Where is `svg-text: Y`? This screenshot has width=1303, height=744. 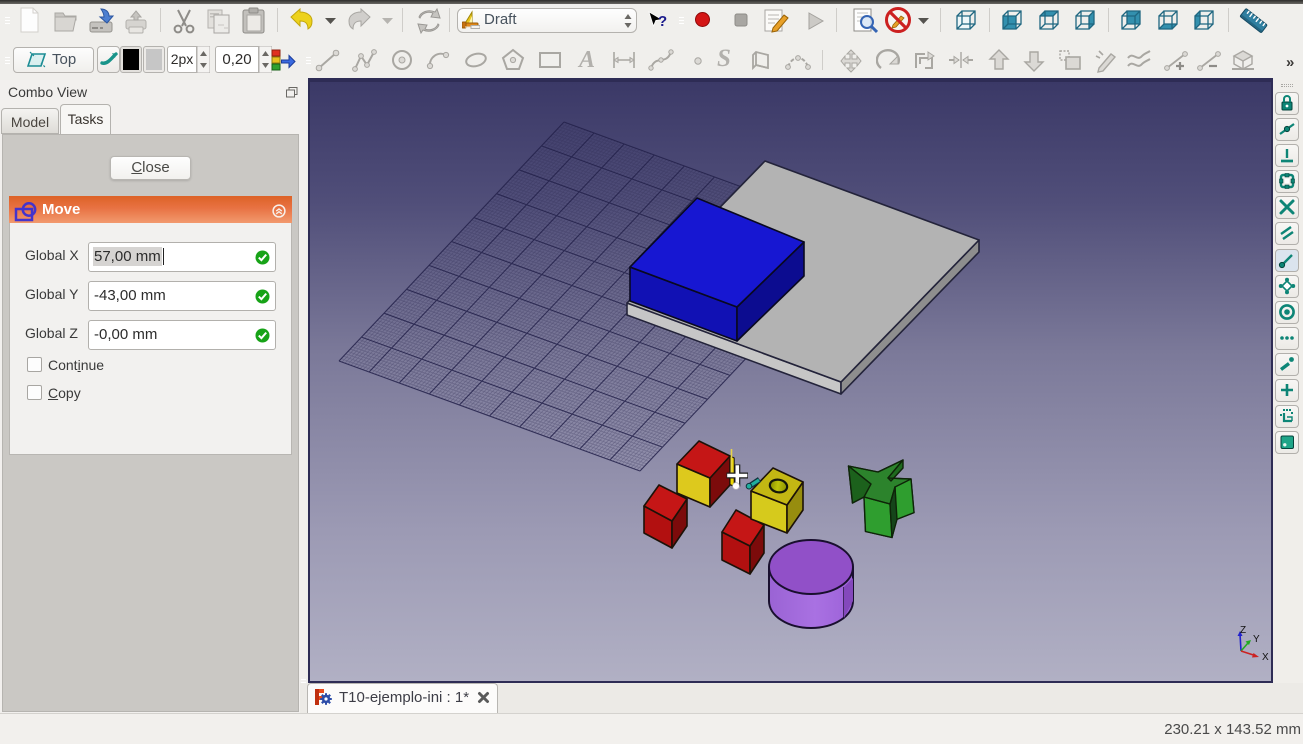 svg-text: Y is located at coordinates (1256, 639).